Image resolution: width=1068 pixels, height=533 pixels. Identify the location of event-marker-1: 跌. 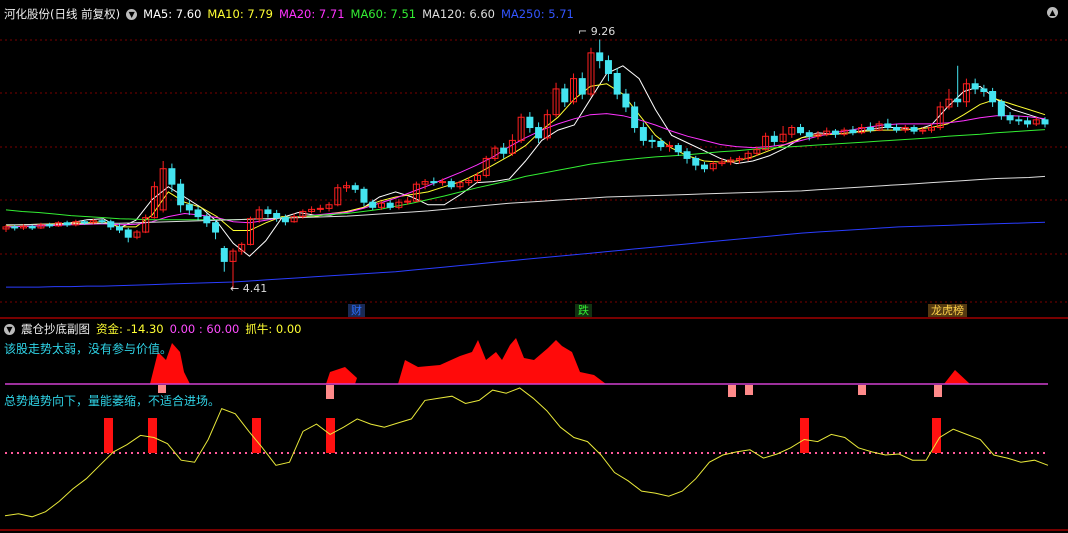
(583, 310).